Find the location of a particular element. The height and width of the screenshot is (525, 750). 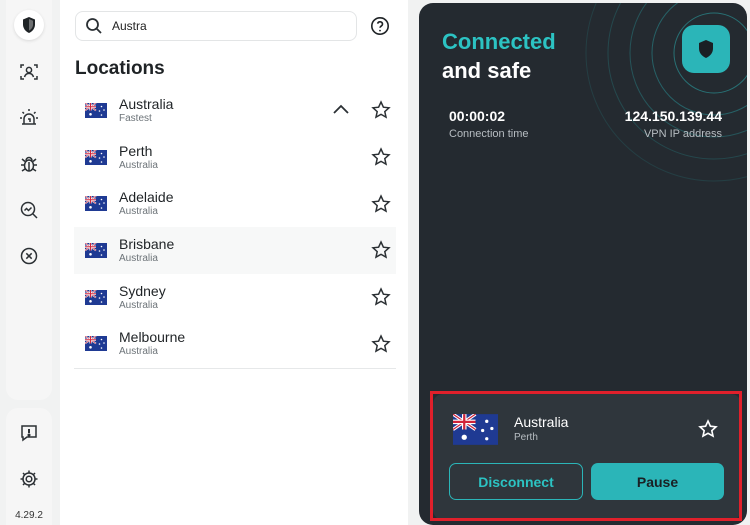

vpn-ip-label: VPN IP address is located at coordinates (682, 134).